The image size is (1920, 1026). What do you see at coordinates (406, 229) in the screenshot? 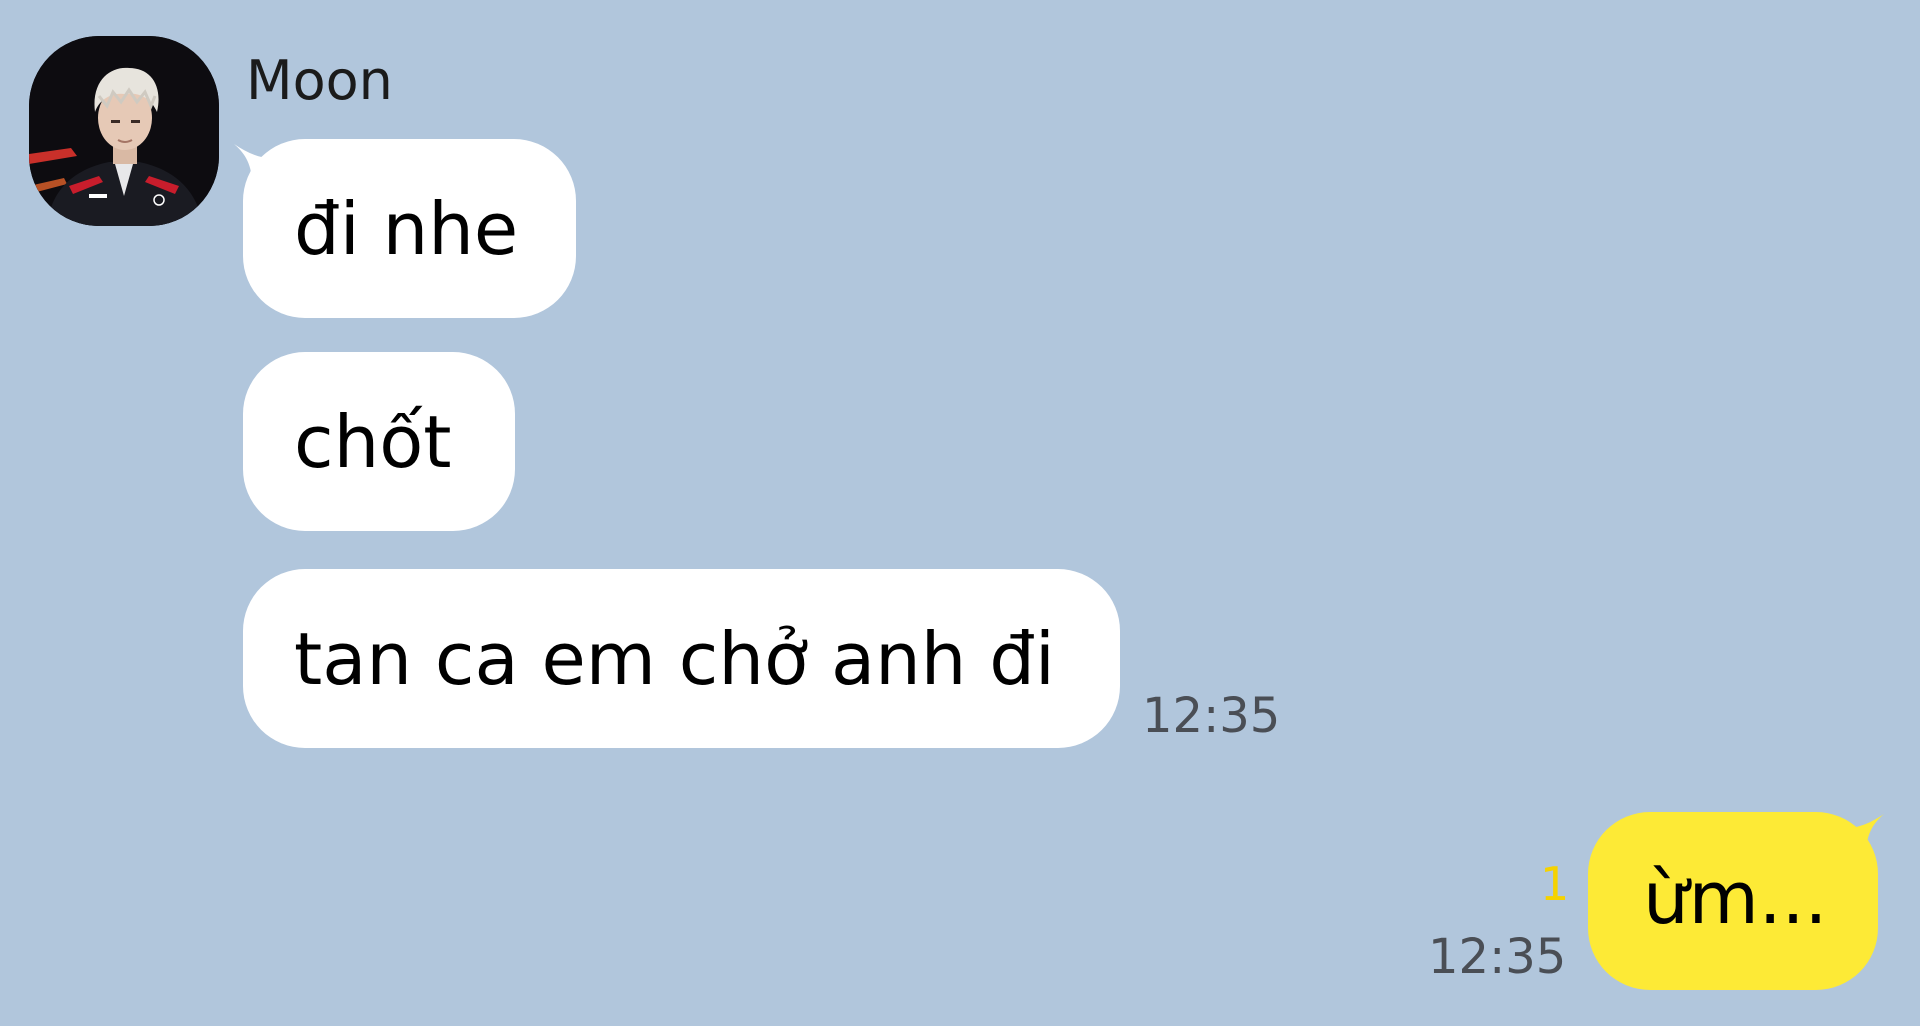
I see `message-text: đi nhe` at bounding box center [406, 229].